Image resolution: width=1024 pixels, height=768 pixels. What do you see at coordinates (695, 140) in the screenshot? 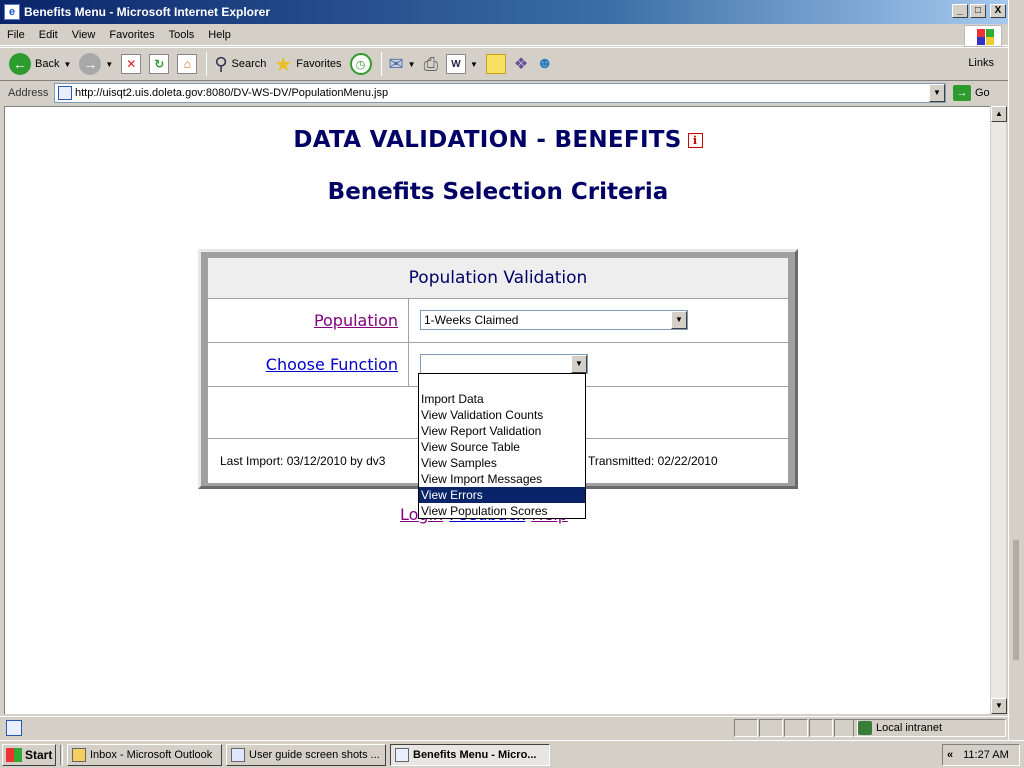
I see `info-icon: i` at bounding box center [695, 140].